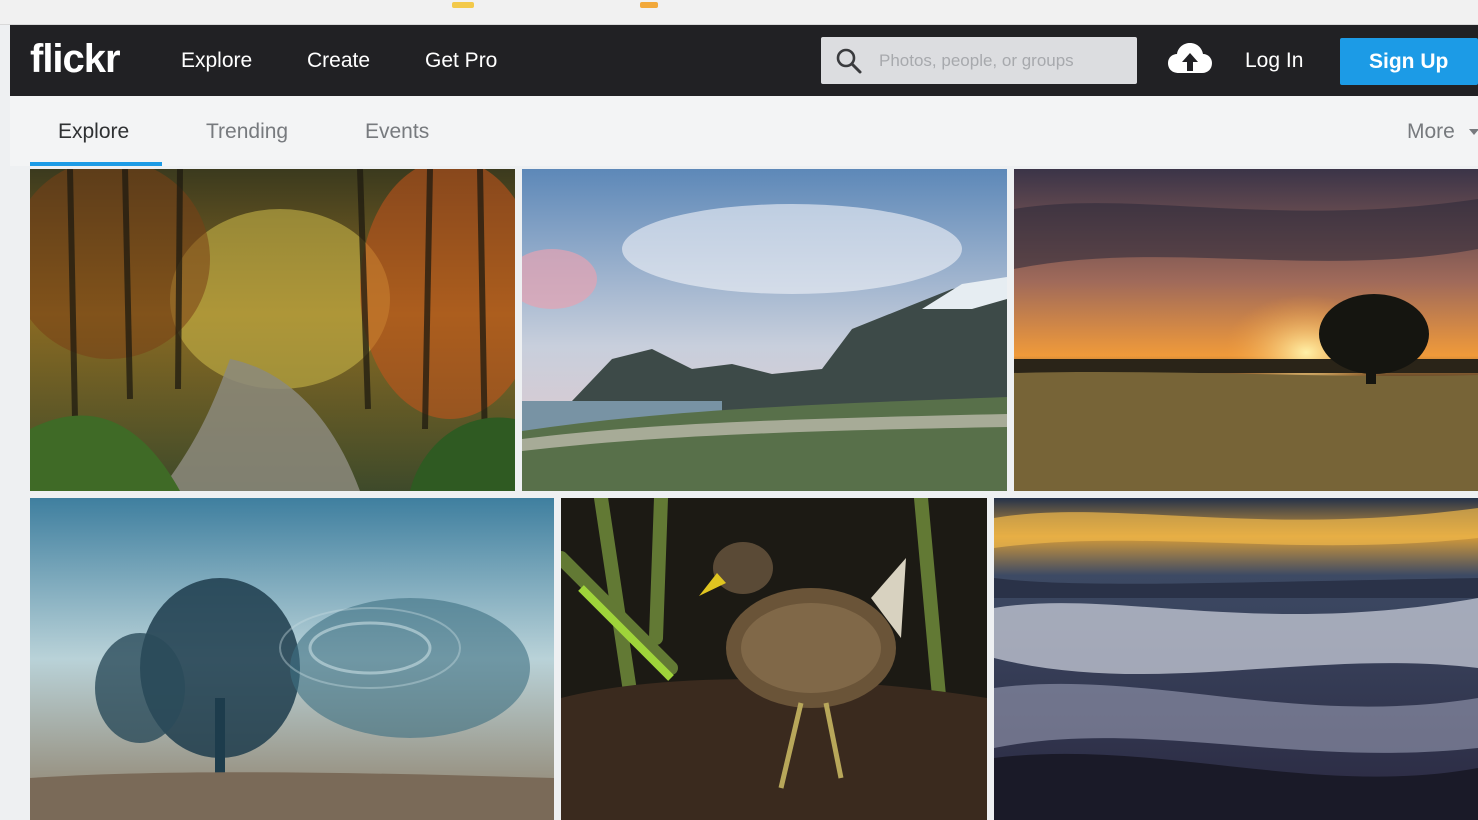 The width and height of the screenshot is (1478, 820). I want to click on photo-bird-in-reeds, so click(774, 659).